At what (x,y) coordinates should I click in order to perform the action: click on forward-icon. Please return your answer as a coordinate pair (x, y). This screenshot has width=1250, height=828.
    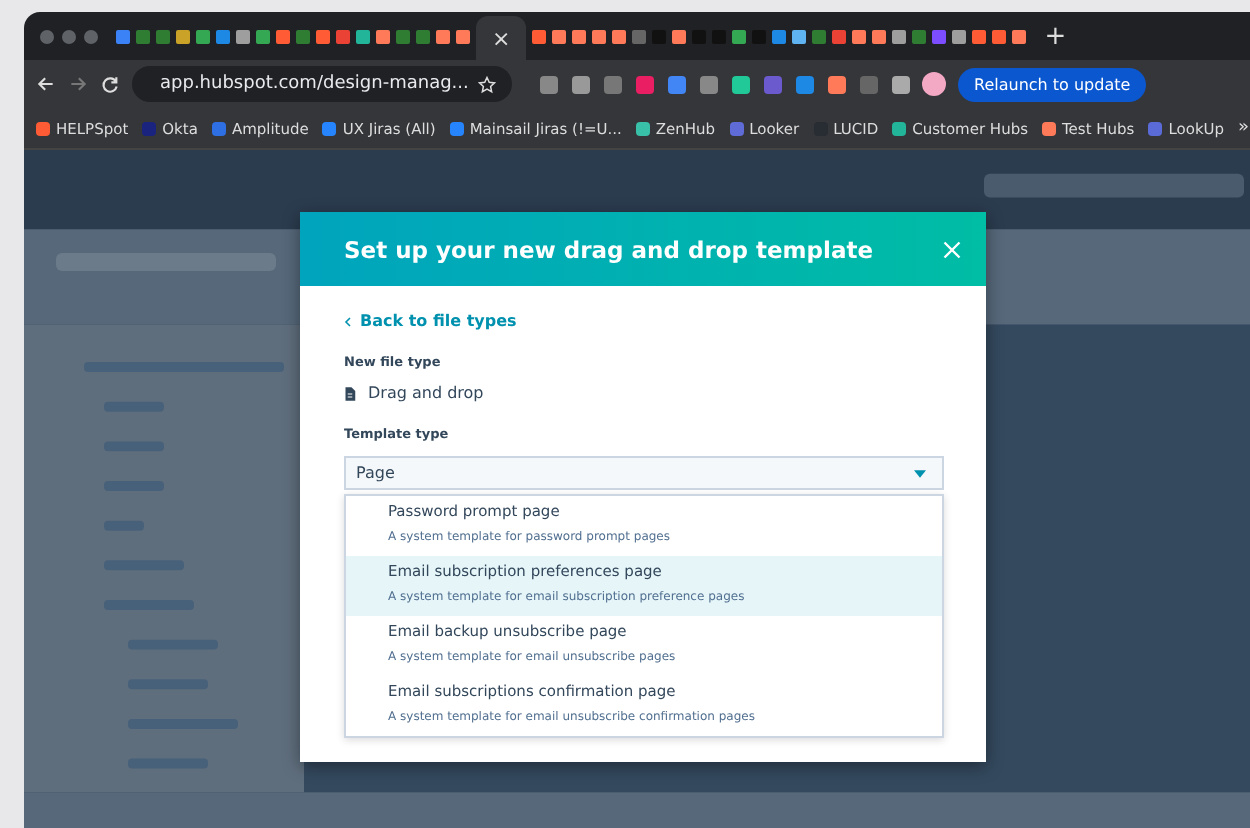
    Looking at the image, I should click on (78, 84).